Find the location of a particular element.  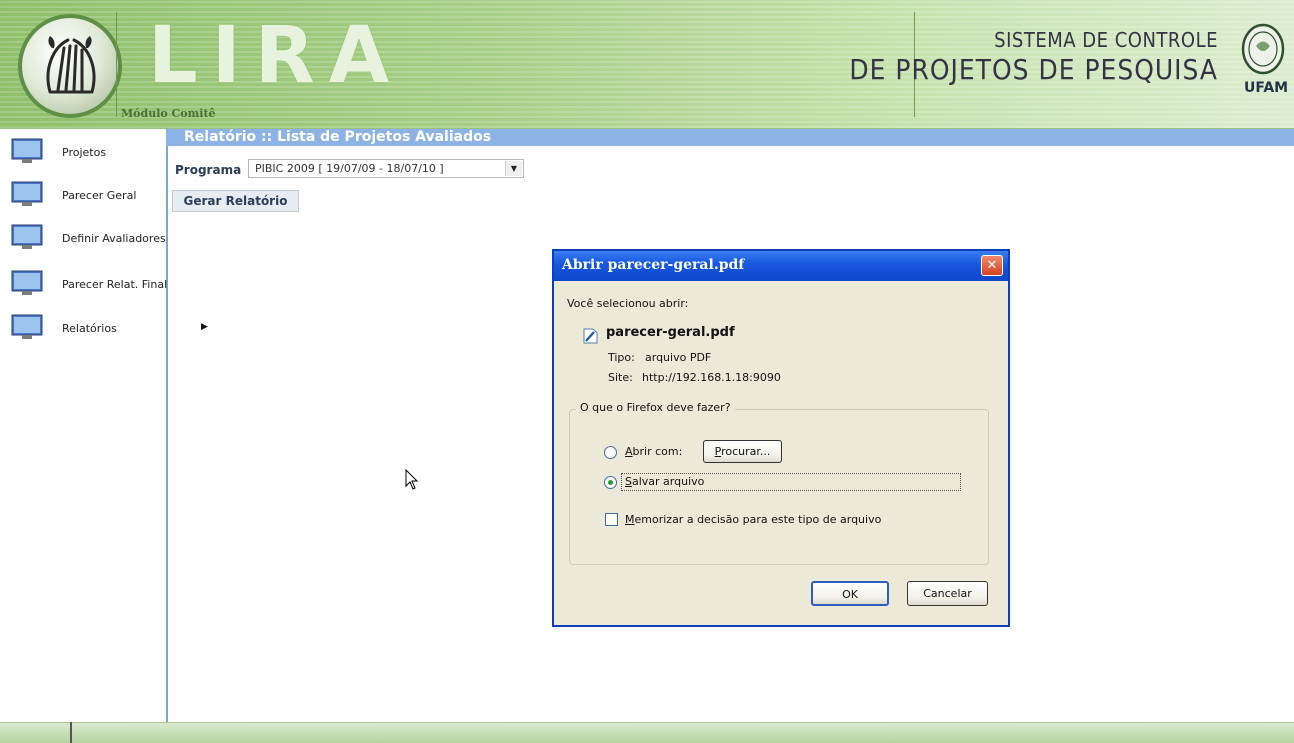

radio-selected-dot is located at coordinates (610, 482).